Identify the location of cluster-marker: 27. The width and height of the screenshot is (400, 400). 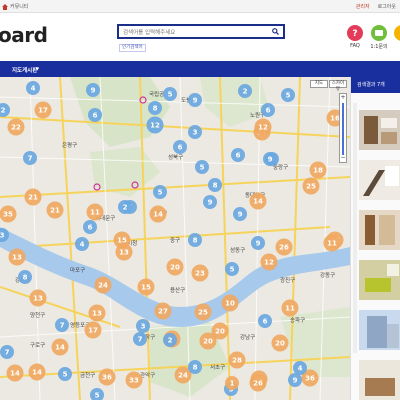
(163, 311).